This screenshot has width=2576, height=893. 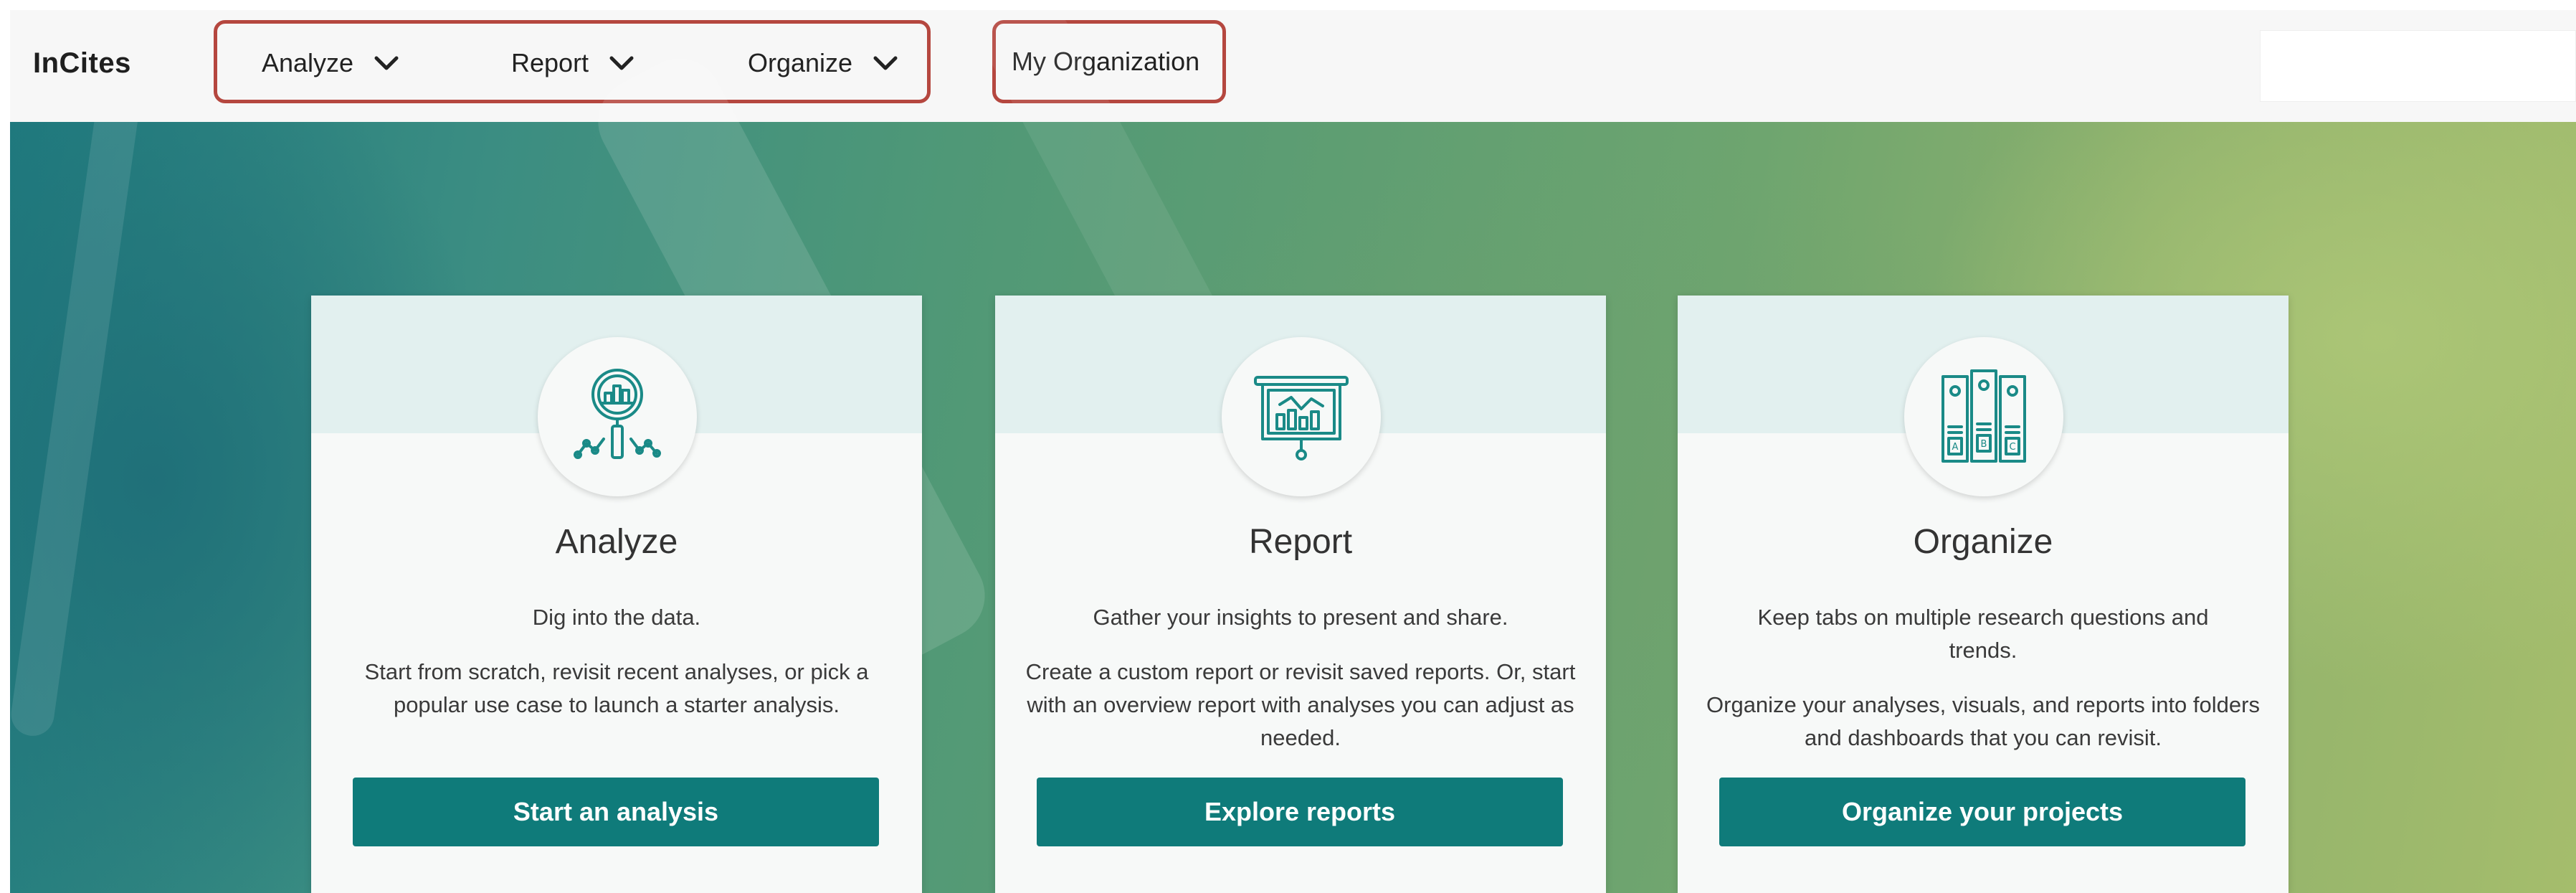 I want to click on explore-reports-button: Explore reports, so click(x=1300, y=812).